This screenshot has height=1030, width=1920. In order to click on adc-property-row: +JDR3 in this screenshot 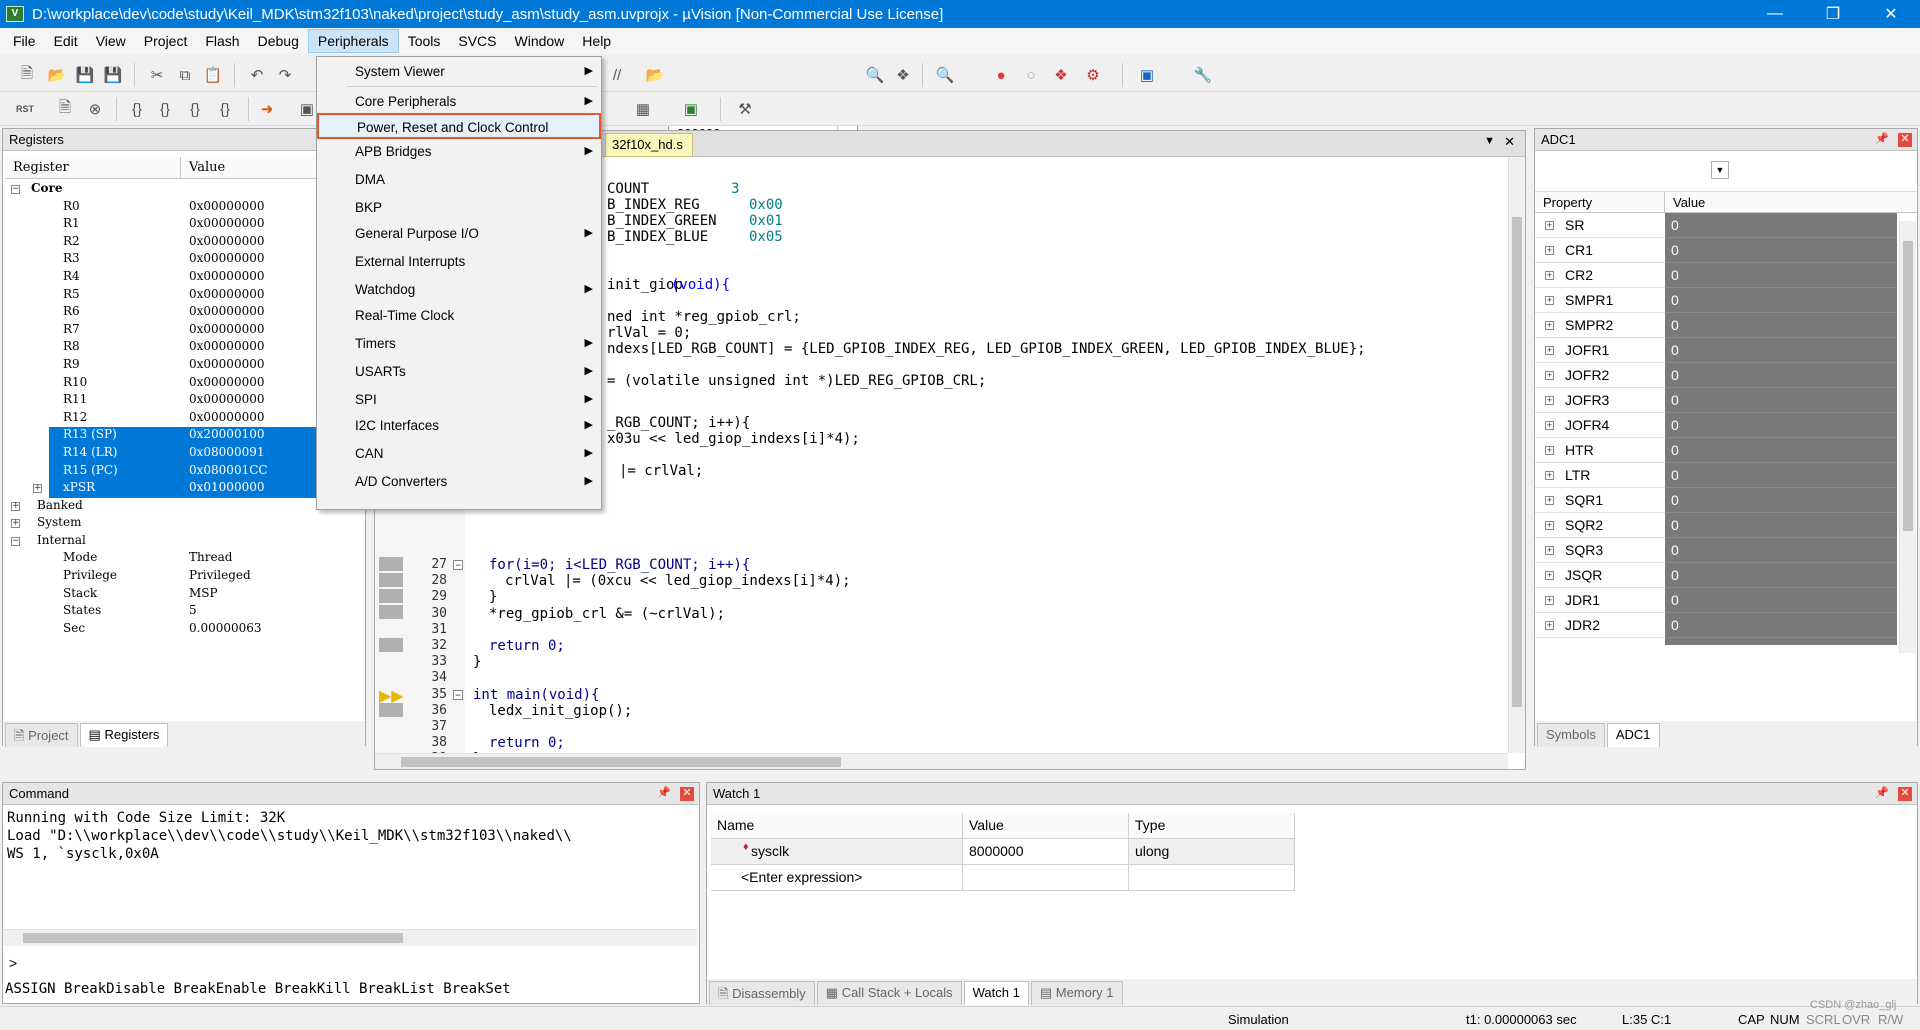, I will do `click(1726, 641)`.